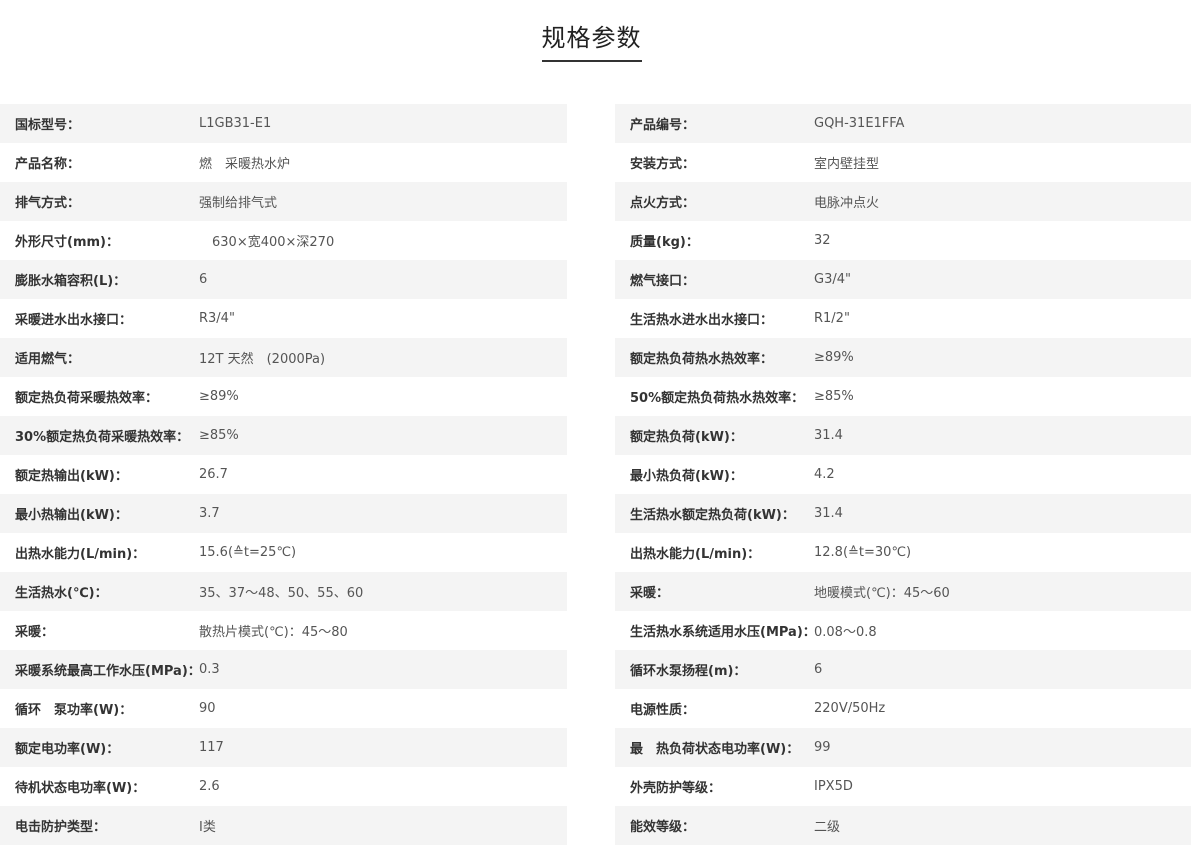 This screenshot has height=849, width=1199. I want to click on spec-value: 0.3, so click(209, 669).